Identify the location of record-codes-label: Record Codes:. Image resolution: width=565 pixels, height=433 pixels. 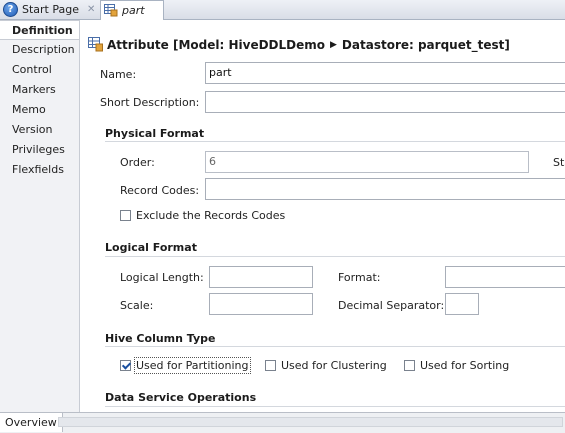
(160, 190).